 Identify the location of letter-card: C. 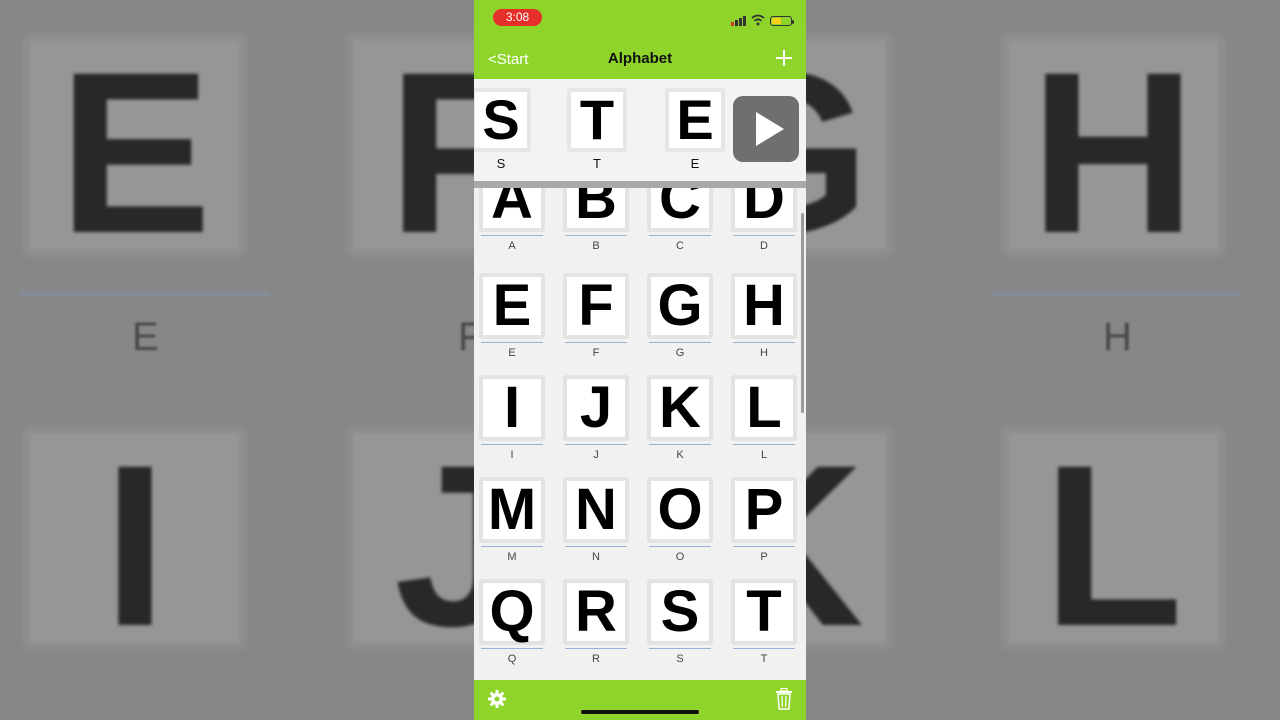
(680, 210).